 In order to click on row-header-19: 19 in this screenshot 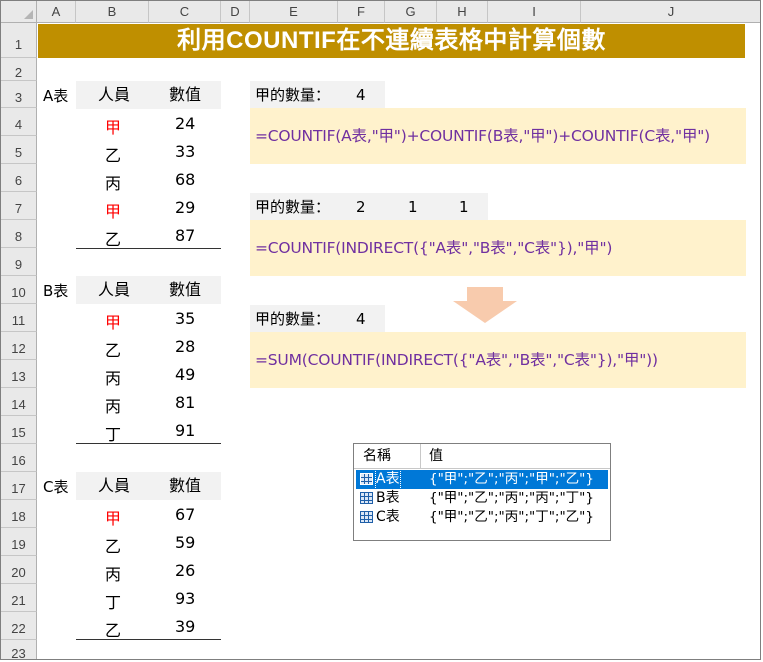, I will do `click(19, 542)`.